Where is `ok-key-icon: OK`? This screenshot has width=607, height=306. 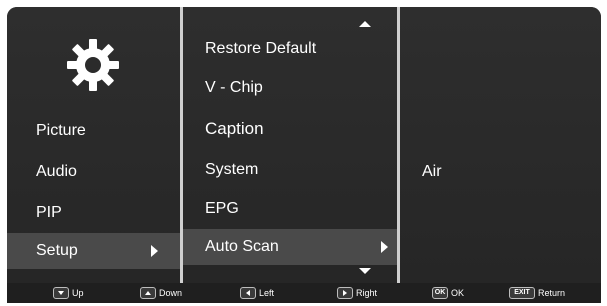
ok-key-icon: OK is located at coordinates (440, 293).